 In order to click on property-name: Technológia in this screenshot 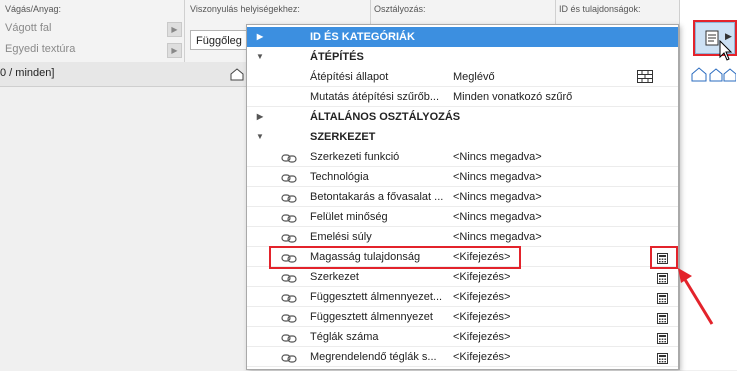, I will do `click(339, 177)`.